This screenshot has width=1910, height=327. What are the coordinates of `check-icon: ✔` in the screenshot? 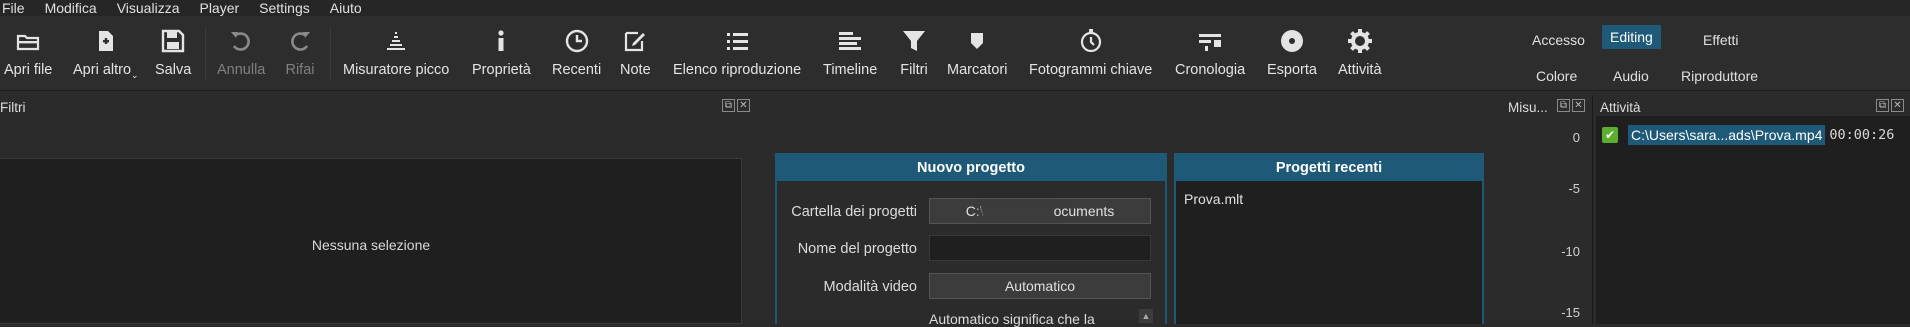 It's located at (1610, 135).